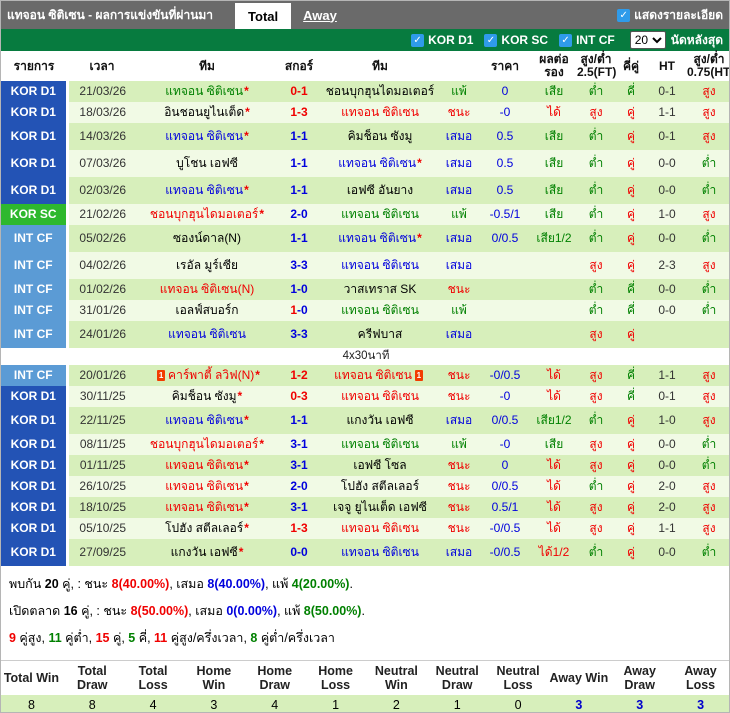 The image size is (730, 713). Describe the element at coordinates (335, 703) in the screenshot. I see `stats-count-value: 1` at that location.